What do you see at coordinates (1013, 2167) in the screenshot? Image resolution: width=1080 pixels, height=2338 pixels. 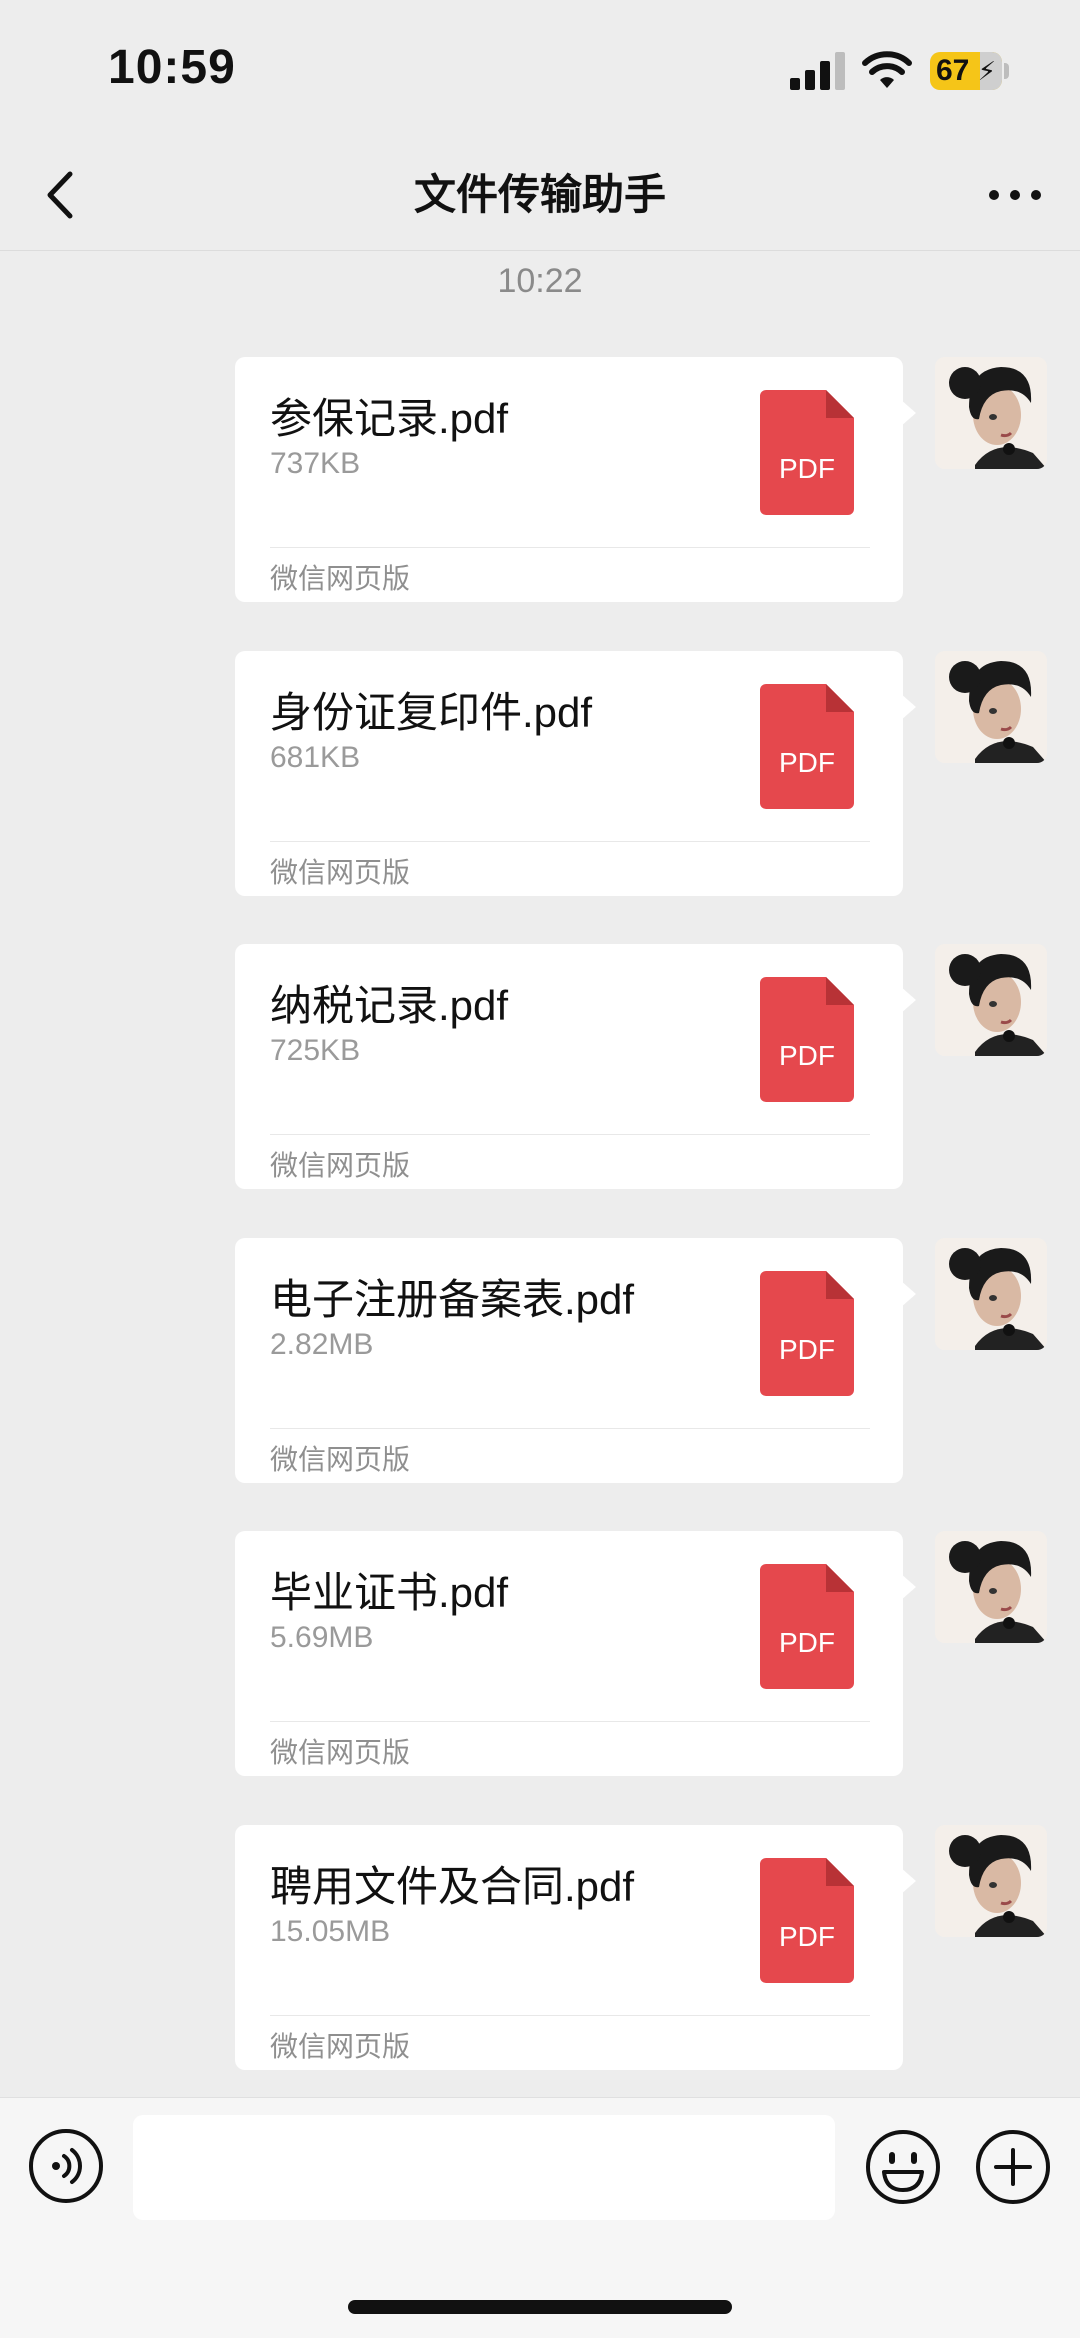 I see `plus-icon` at bounding box center [1013, 2167].